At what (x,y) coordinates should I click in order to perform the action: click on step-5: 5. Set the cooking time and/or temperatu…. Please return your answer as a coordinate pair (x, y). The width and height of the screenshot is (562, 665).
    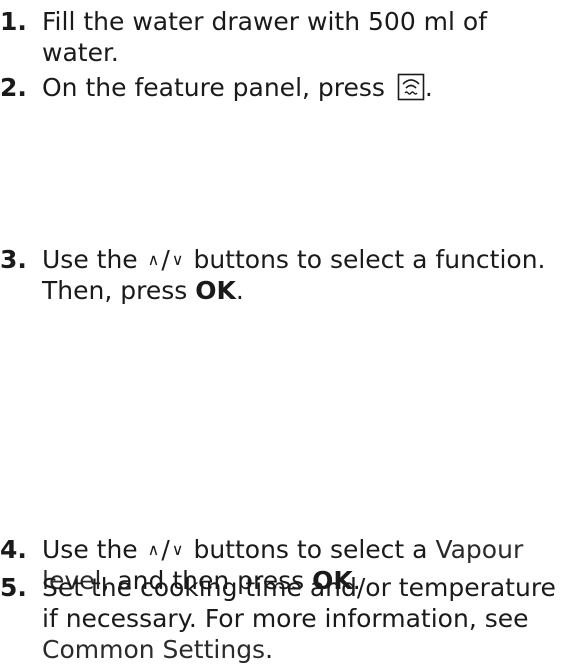
    Looking at the image, I should click on (278, 618).